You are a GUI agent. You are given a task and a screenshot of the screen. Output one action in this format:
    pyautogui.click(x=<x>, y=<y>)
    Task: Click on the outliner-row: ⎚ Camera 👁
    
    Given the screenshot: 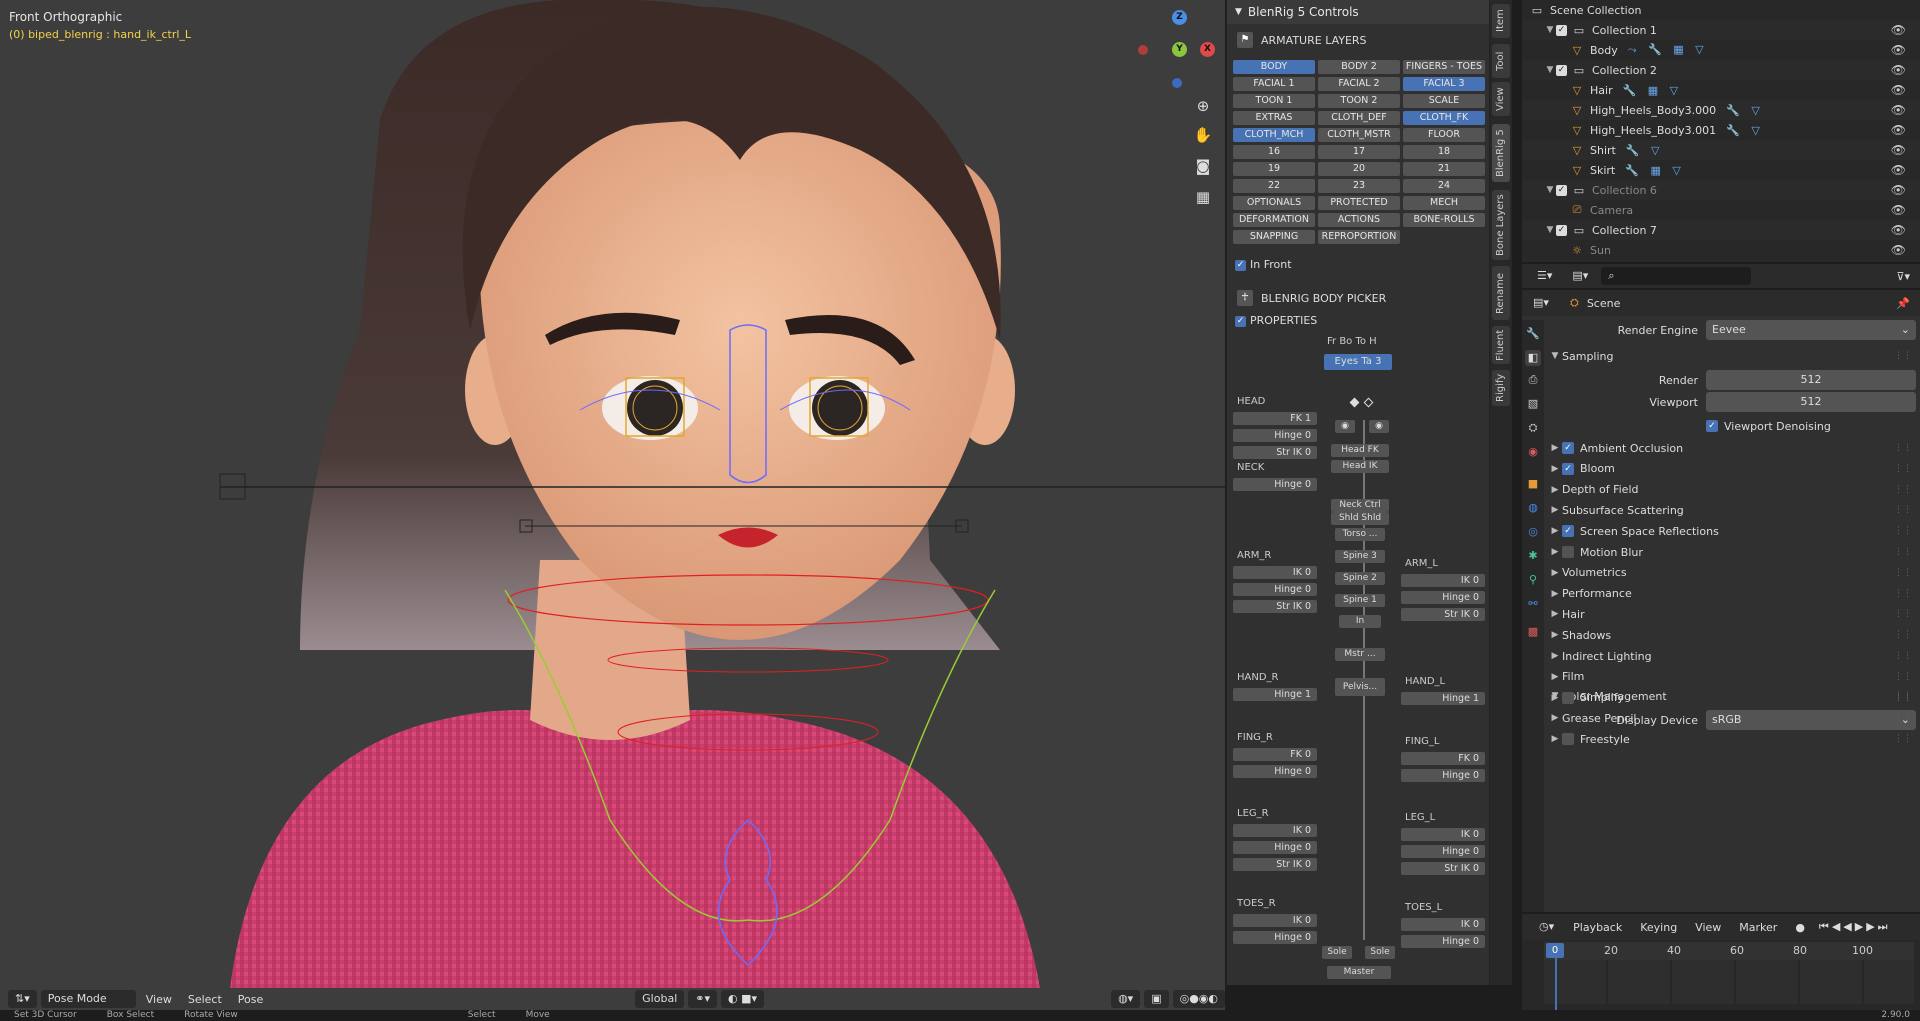 What is the action you would take?
    pyautogui.click(x=1721, y=210)
    